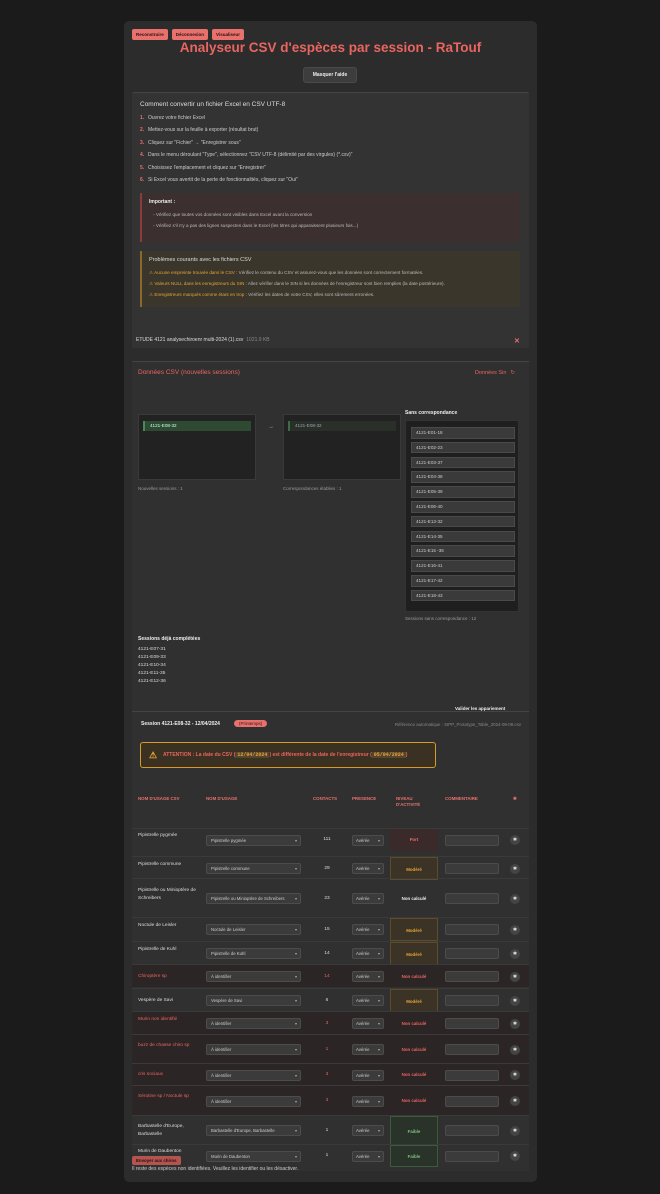 This screenshot has width=660, height=1194. I want to click on remove-file-icon: ✕, so click(517, 341).